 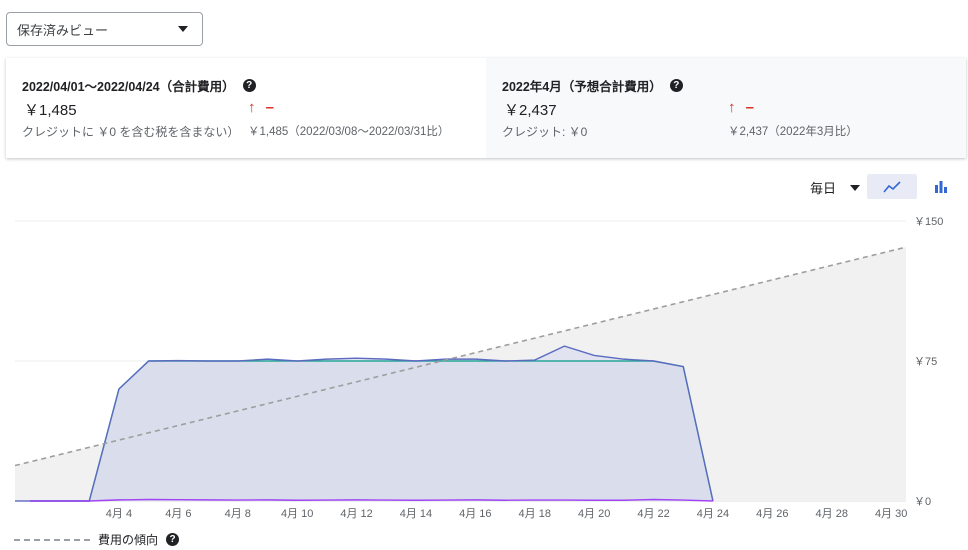 What do you see at coordinates (50, 110) in the screenshot?
I see `current-cost-amount: ￥1,485` at bounding box center [50, 110].